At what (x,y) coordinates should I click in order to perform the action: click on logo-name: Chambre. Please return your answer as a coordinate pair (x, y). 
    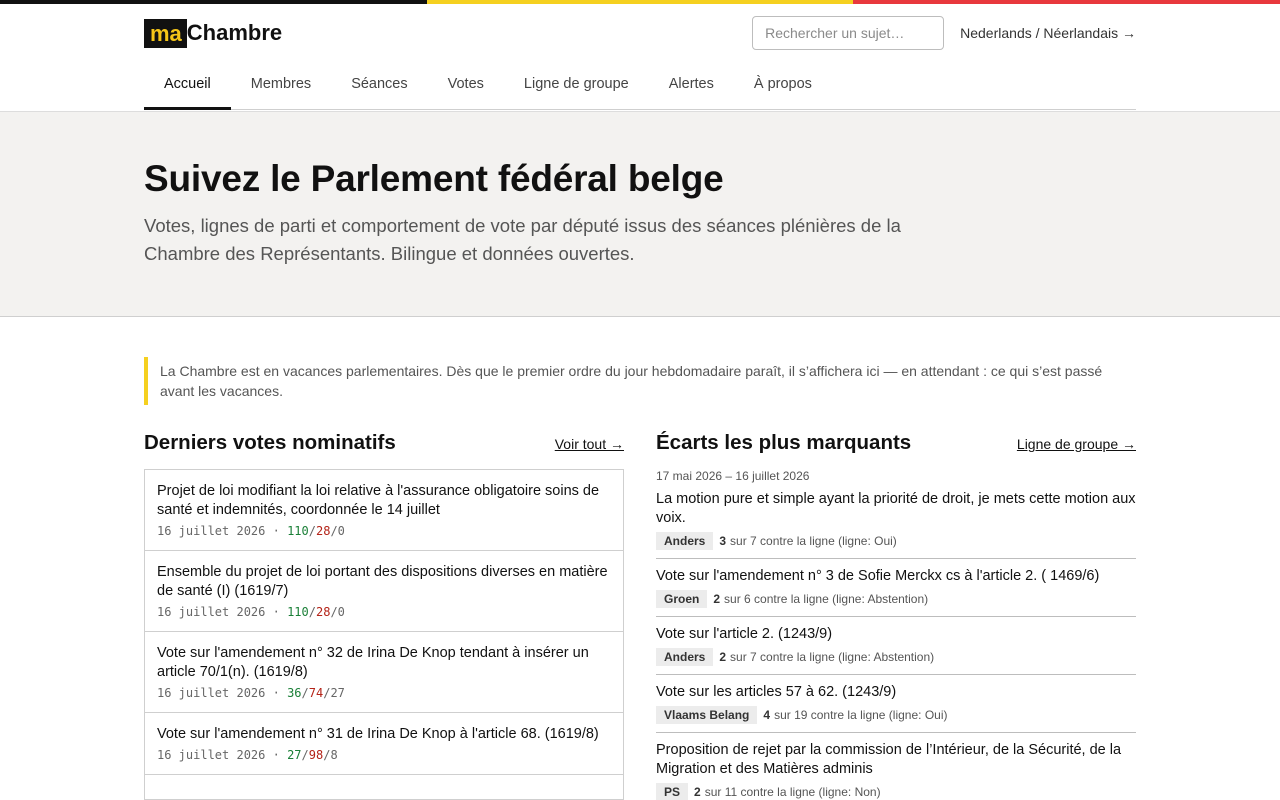
    Looking at the image, I should click on (234, 32).